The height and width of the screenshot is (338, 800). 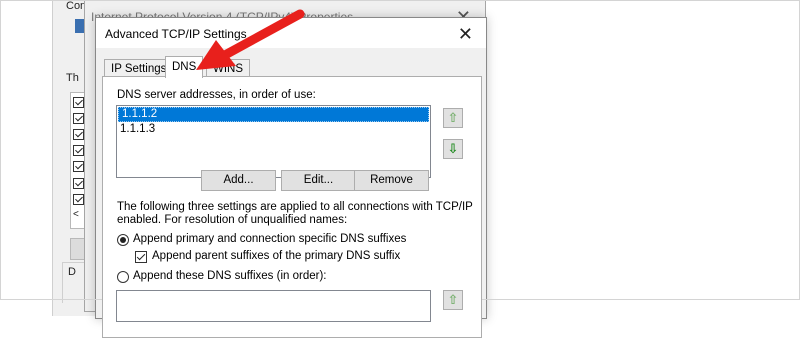 I want to click on dns-list-label: DNS server addresses, in order of use:, so click(x=216, y=95).